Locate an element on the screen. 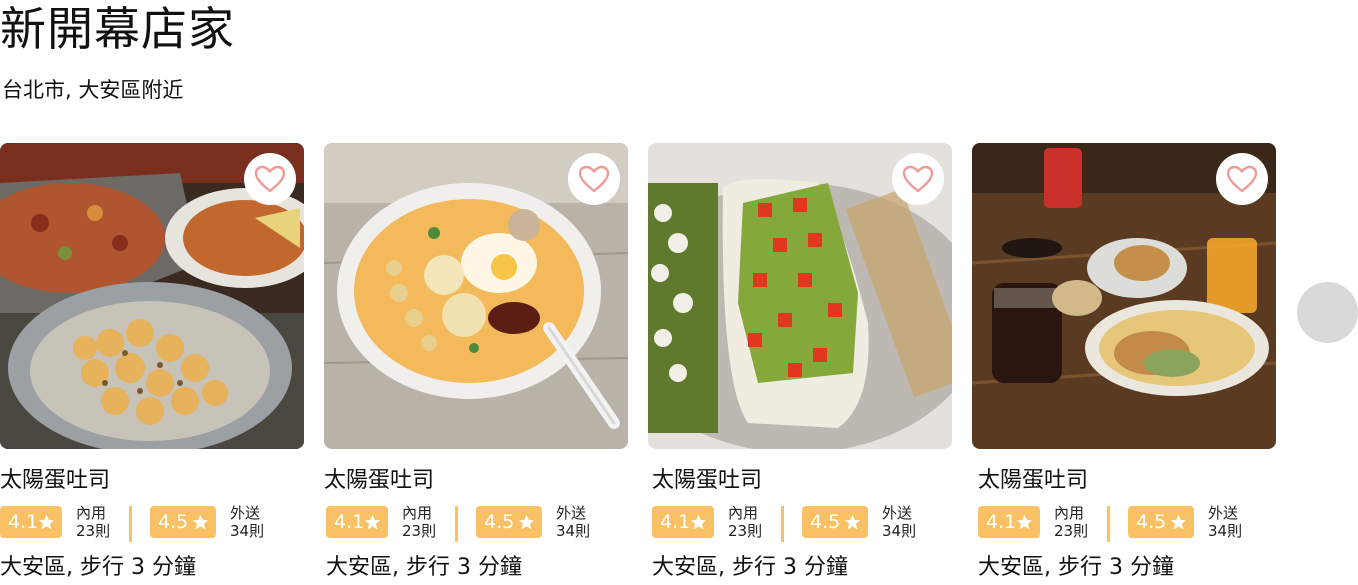  carousel-next-button is located at coordinates (1327, 312).